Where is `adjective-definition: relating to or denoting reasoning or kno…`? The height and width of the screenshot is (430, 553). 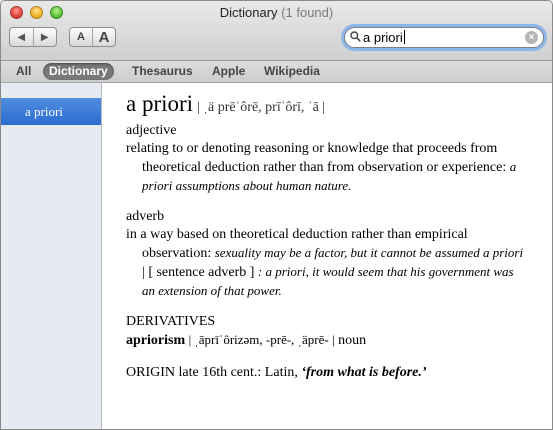 adjective-definition: relating to or denoting reasoning or kno… is located at coordinates (327, 168).